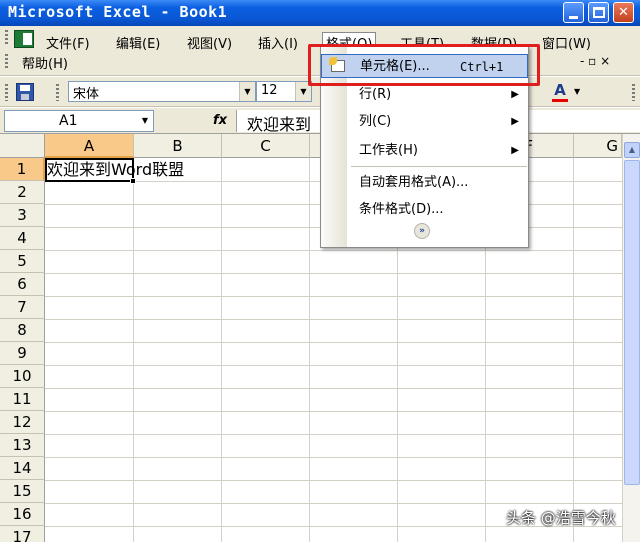 This screenshot has width=640, height=542. What do you see at coordinates (439, 166) in the screenshot?
I see `menu-separator` at bounding box center [439, 166].